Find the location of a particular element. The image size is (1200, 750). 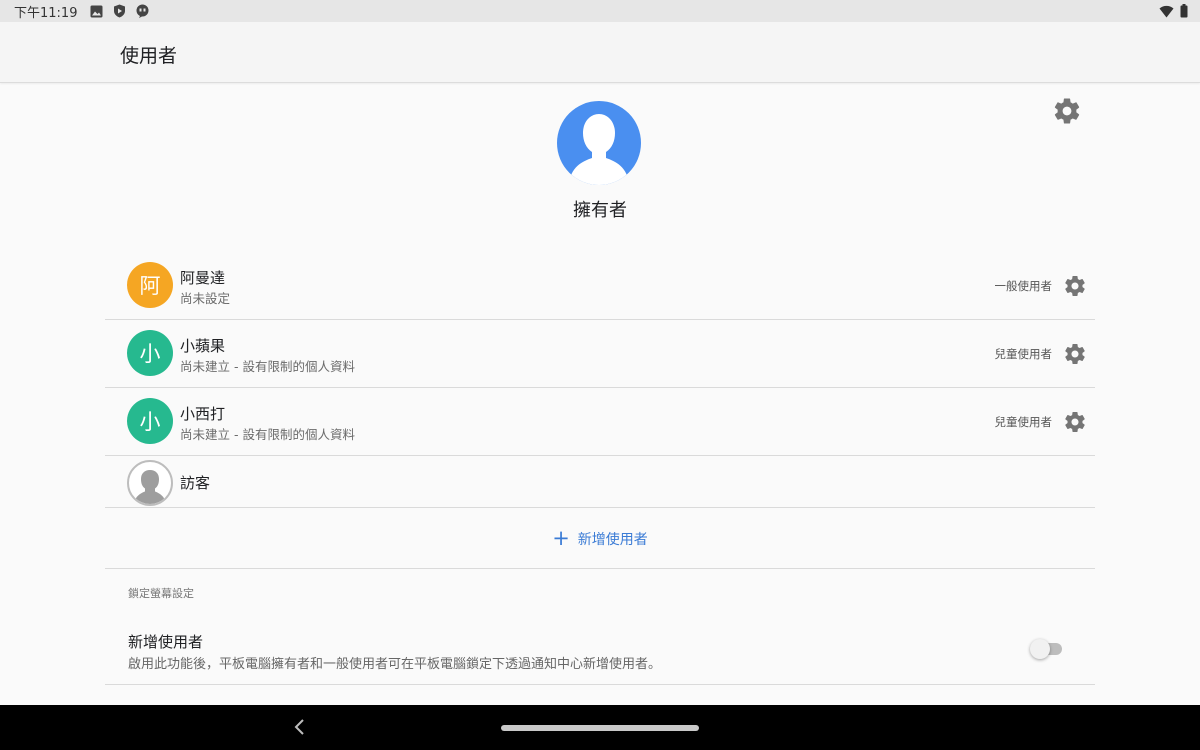

guest-avatar is located at coordinates (150, 483).